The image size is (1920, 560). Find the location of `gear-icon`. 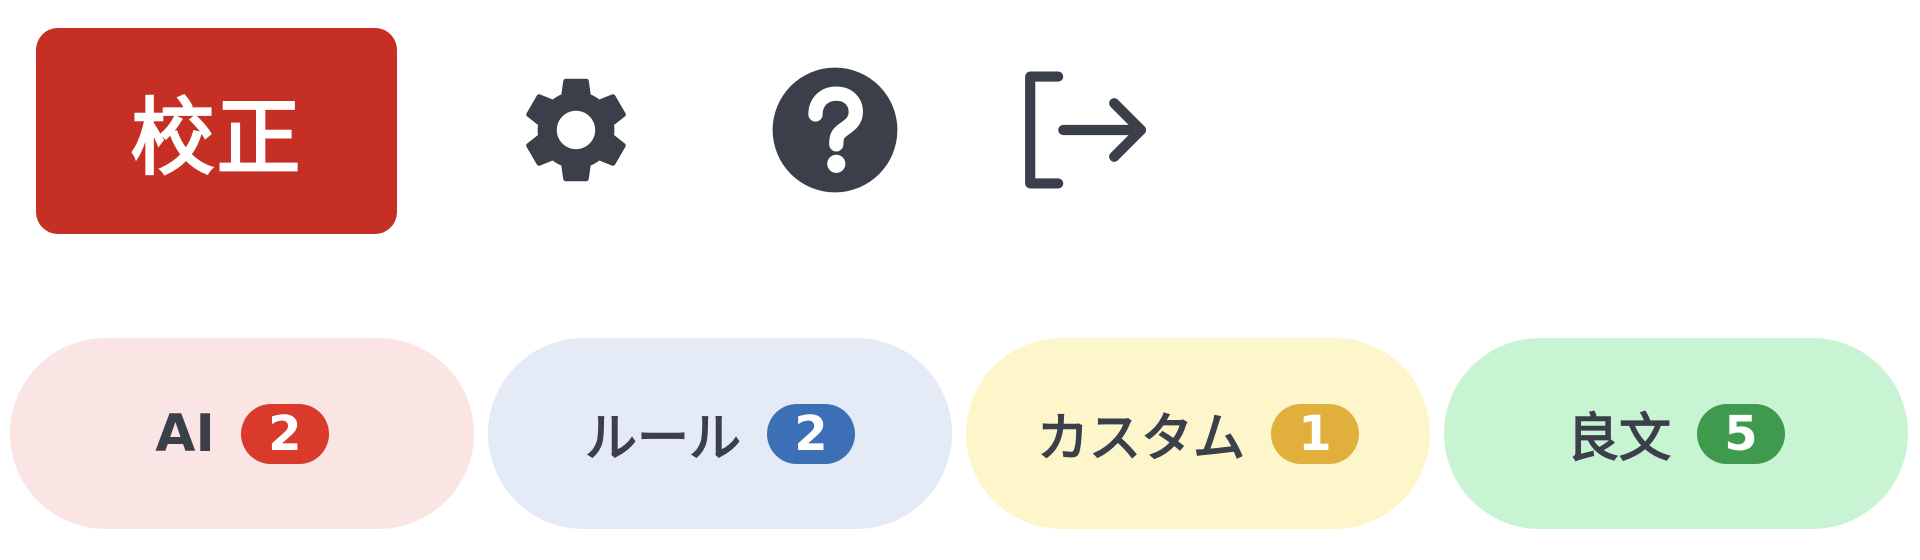

gear-icon is located at coordinates (576, 130).